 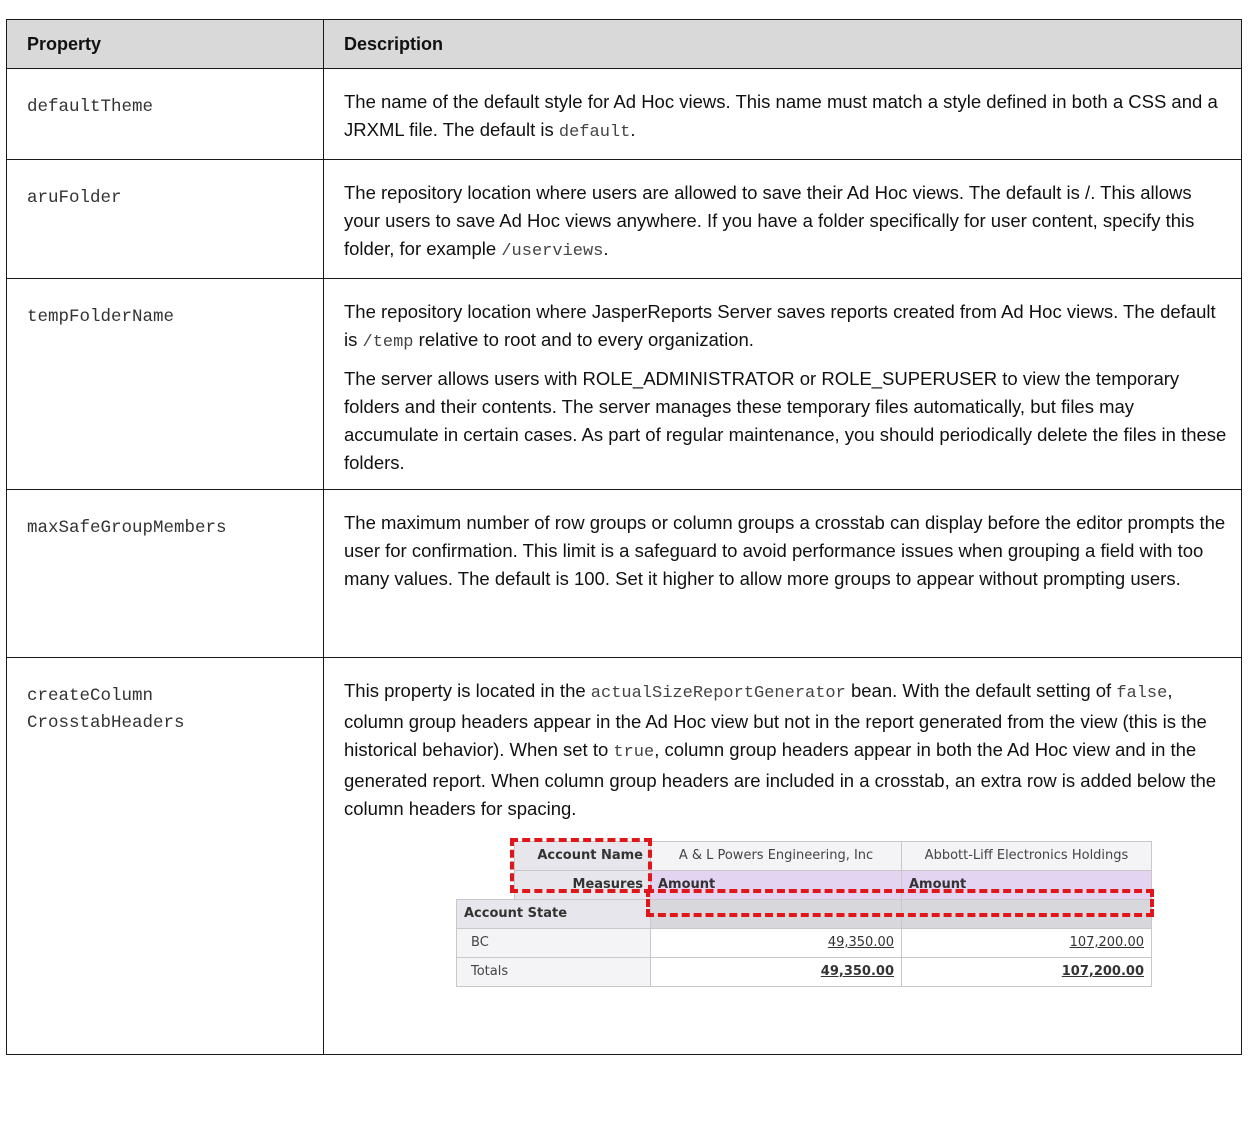 I want to click on code-true: true, so click(x=634, y=752).